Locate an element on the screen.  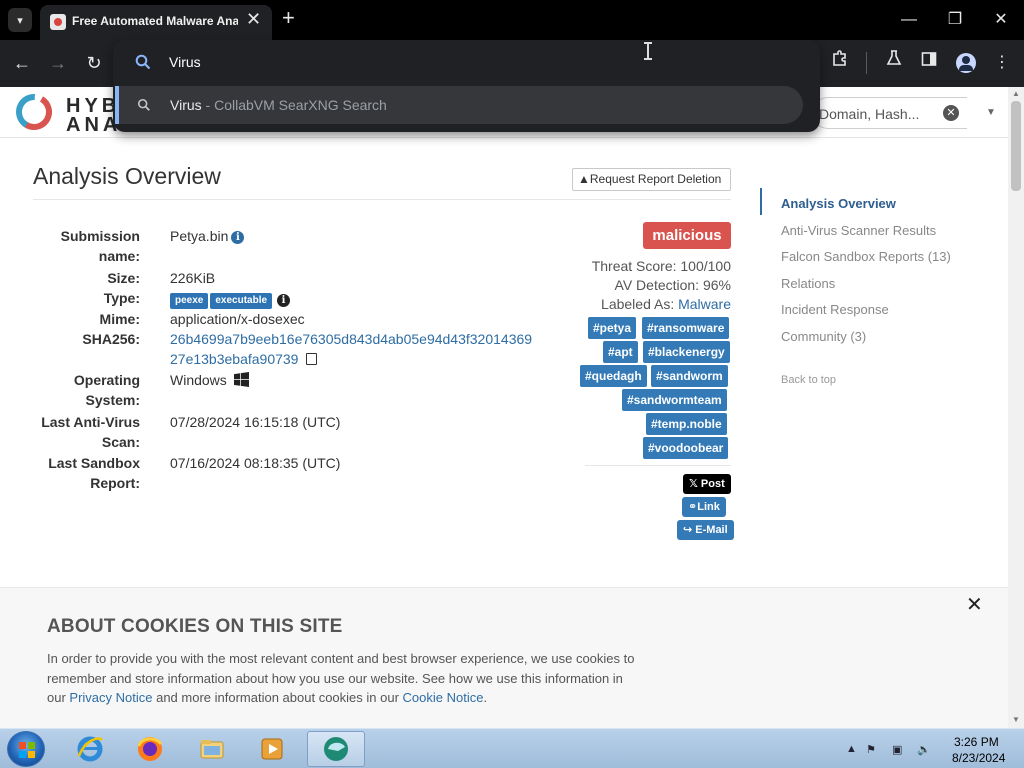
cookie-notice-link: Cookie Notice is located at coordinates (443, 697).